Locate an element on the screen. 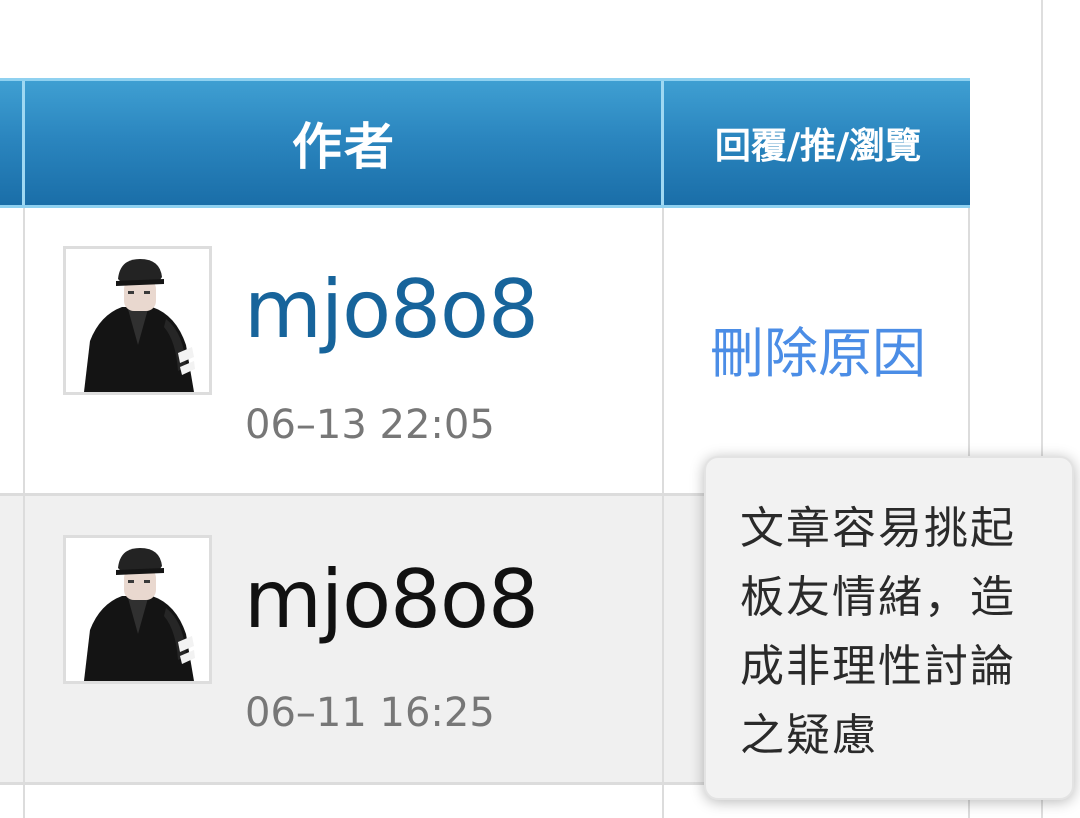 This screenshot has width=1080, height=818. table-header: 作者 回覆/推/瀏覽 is located at coordinates (485, 143).